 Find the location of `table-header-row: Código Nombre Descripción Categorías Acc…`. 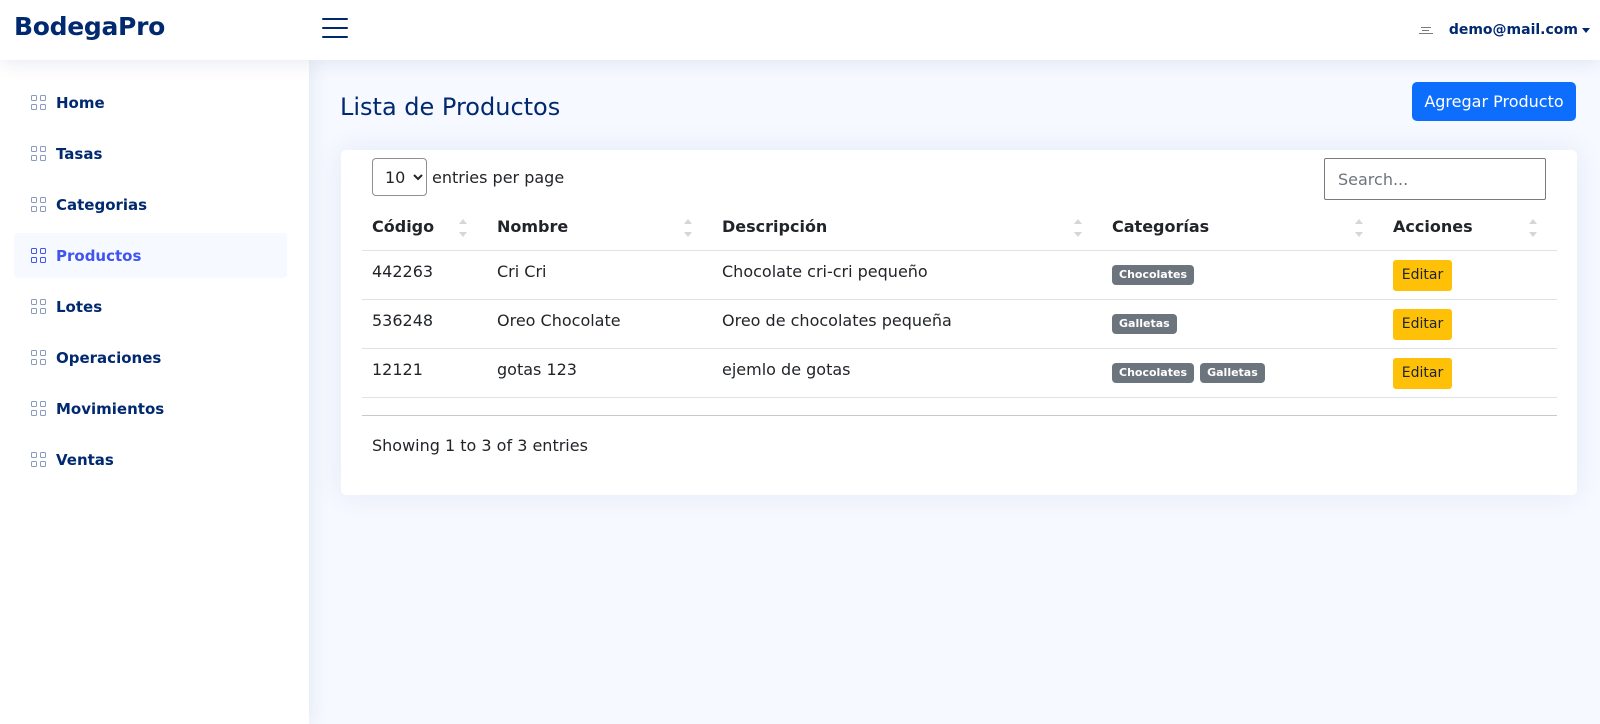

table-header-row: Código Nombre Descripción Categorías Acc… is located at coordinates (959, 227).